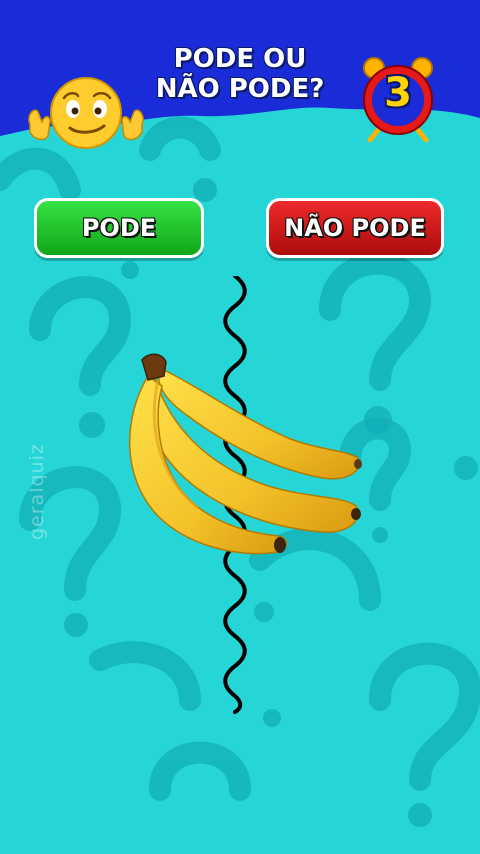  I want to click on timer-value: 3, so click(398, 93).